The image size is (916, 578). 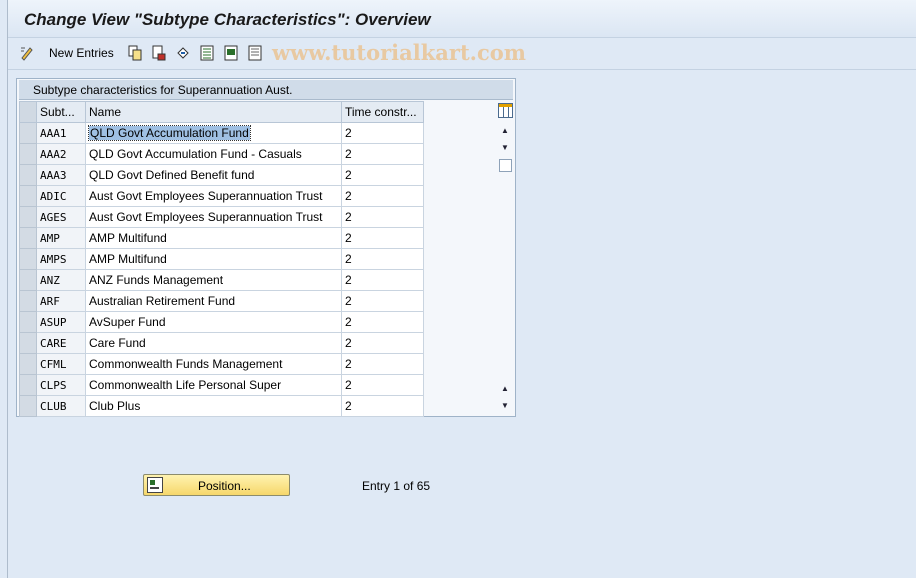 What do you see at coordinates (61, 322) in the screenshot?
I see `subtype-cell: ASUP` at bounding box center [61, 322].